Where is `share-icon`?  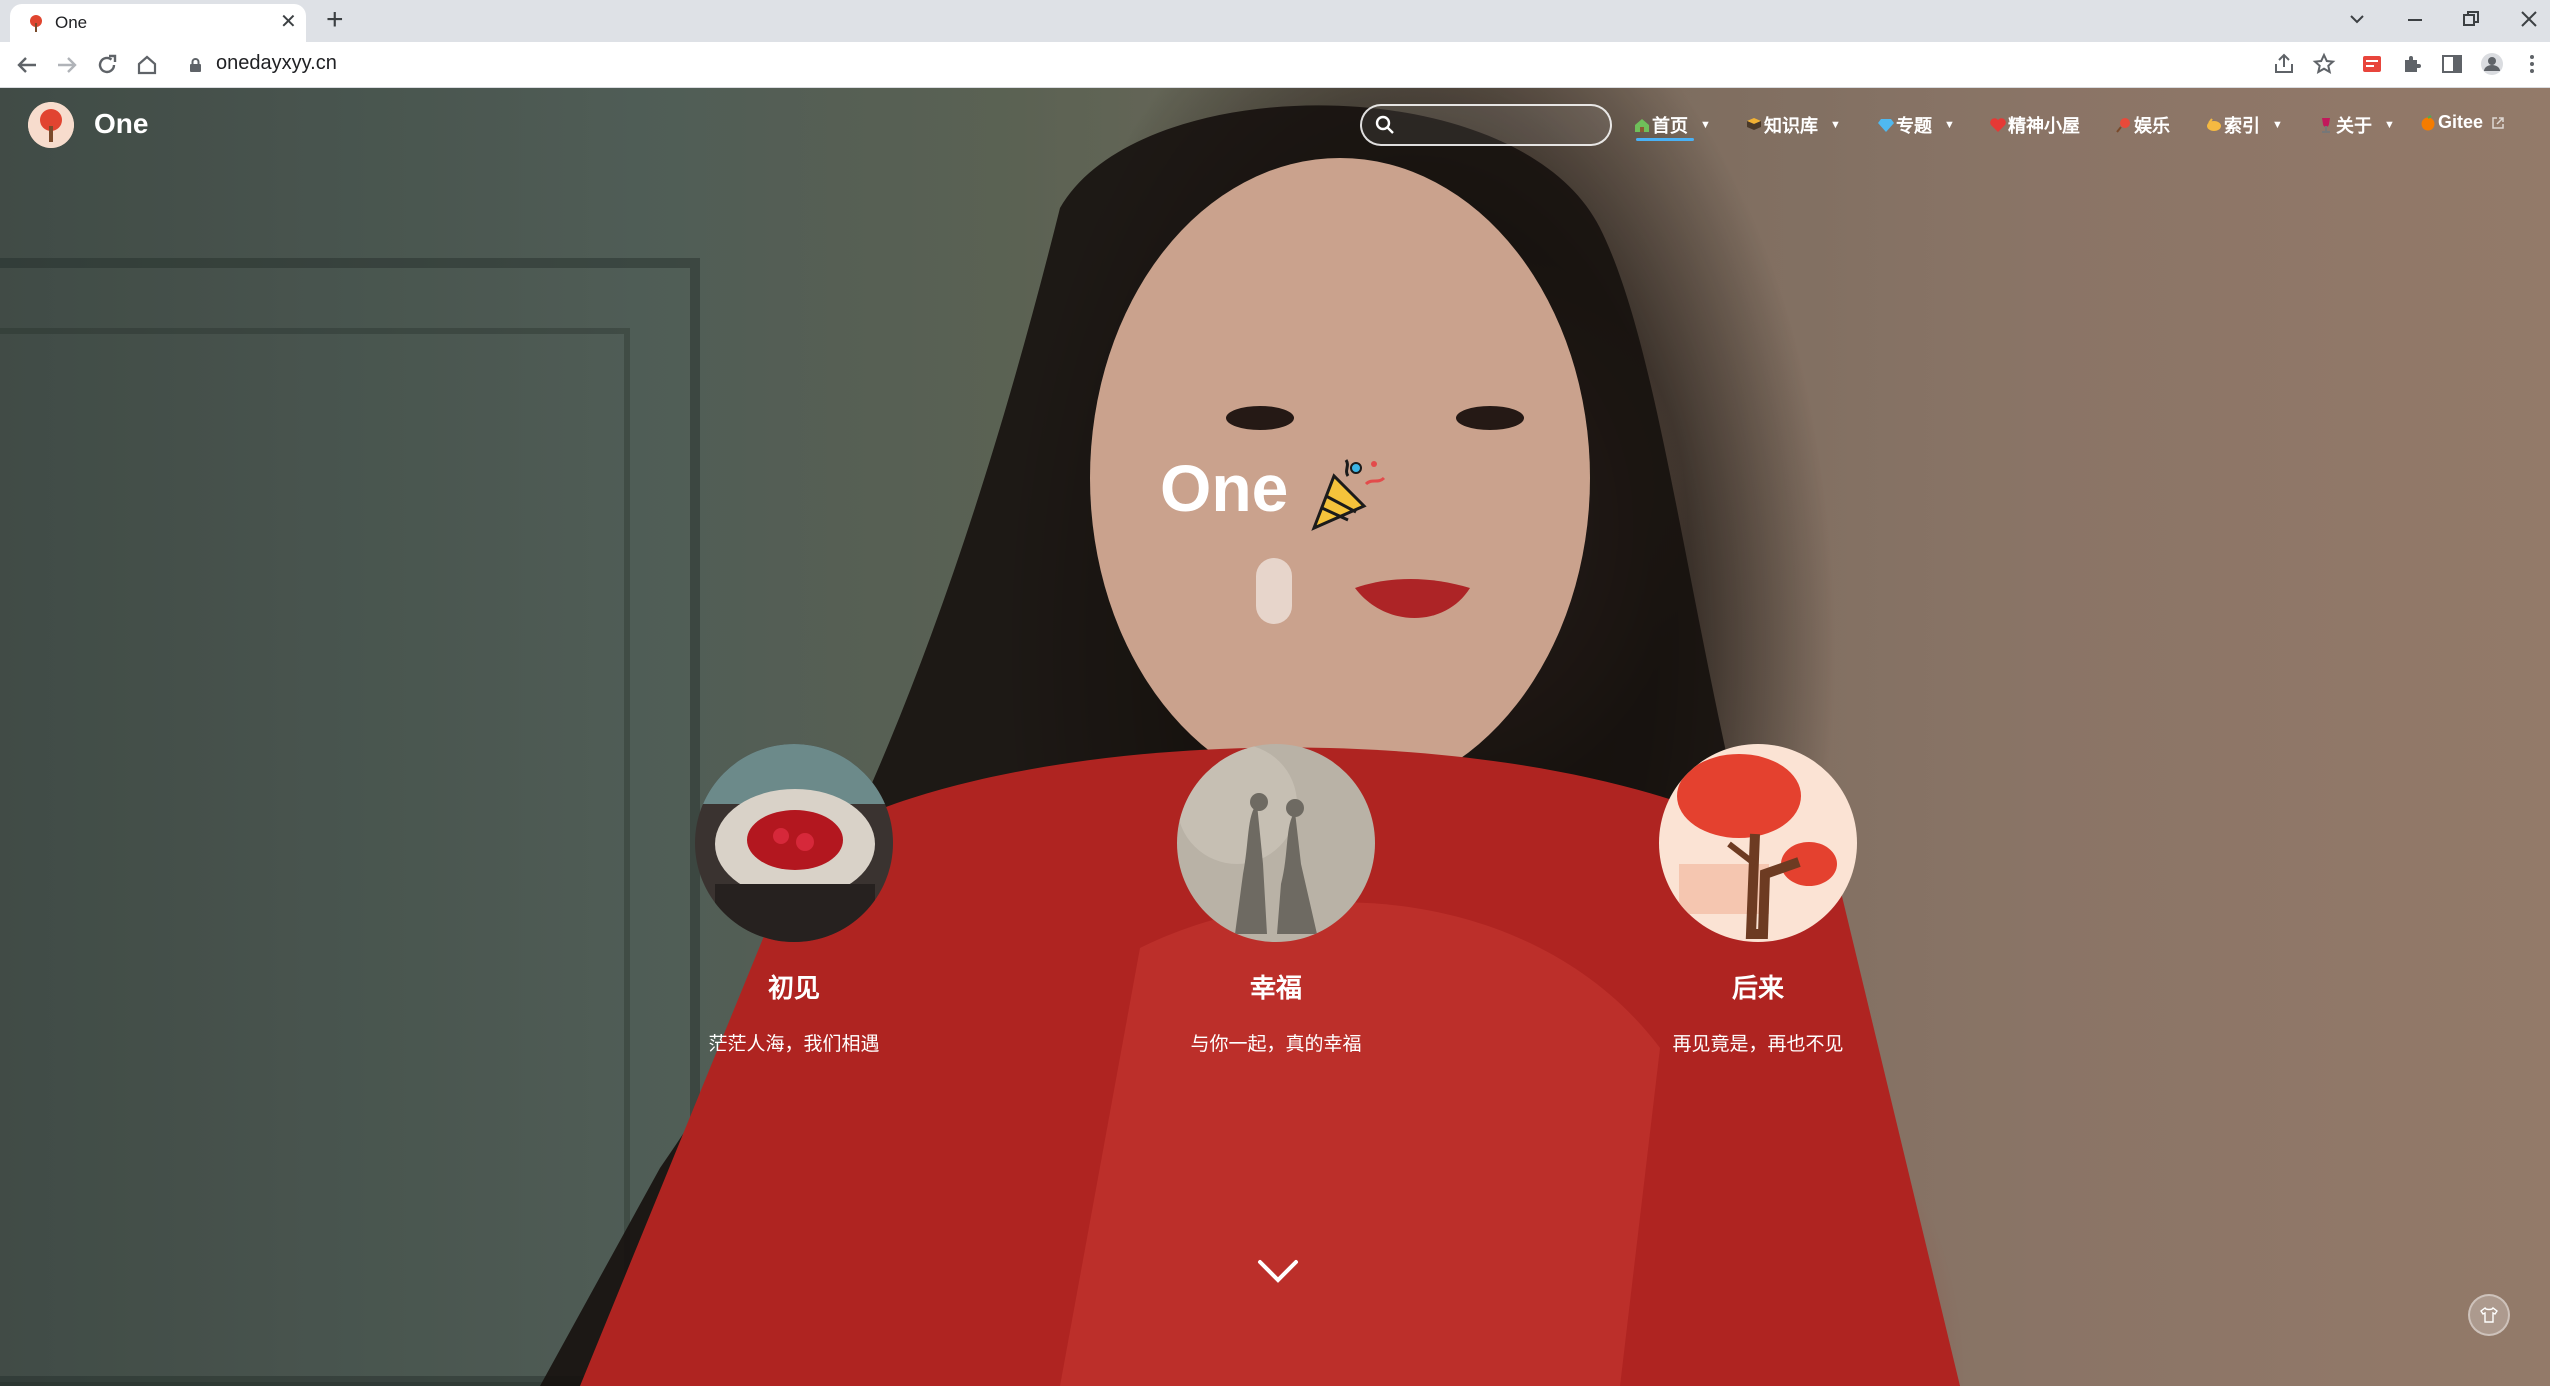
share-icon is located at coordinates (2284, 64).